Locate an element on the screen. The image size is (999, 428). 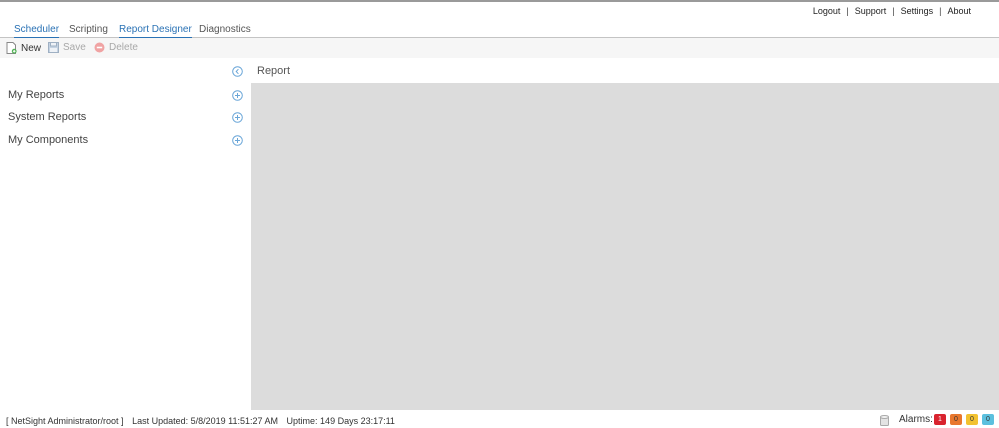
delete-icon is located at coordinates (99, 47).